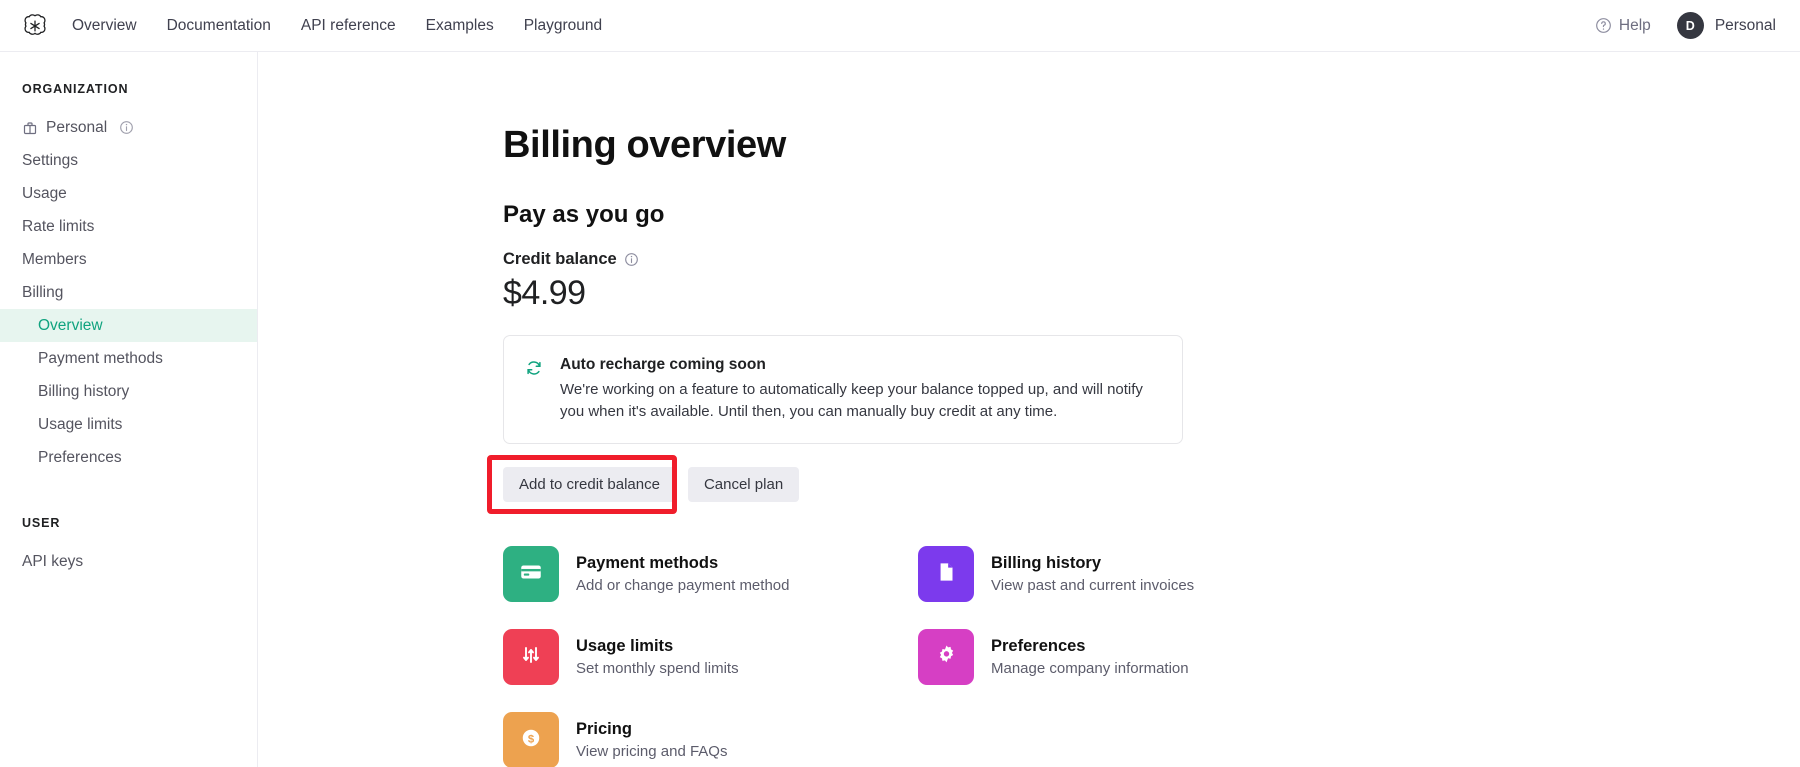  What do you see at coordinates (1690, 25) in the screenshot?
I see `avatar: D` at bounding box center [1690, 25].